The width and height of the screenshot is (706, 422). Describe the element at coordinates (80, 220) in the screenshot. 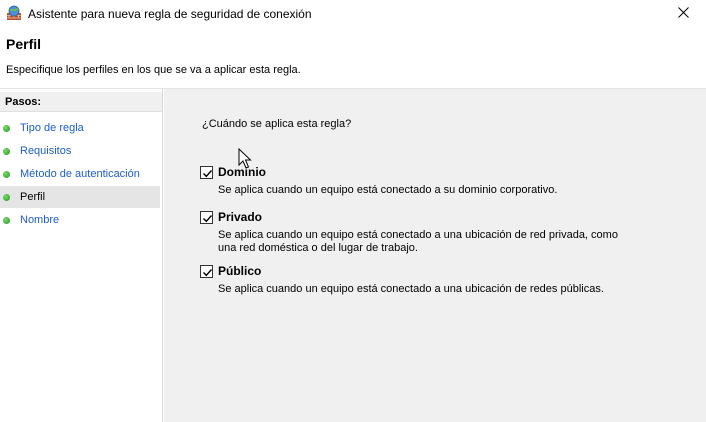

I see `step-nombre: Nombre` at that location.